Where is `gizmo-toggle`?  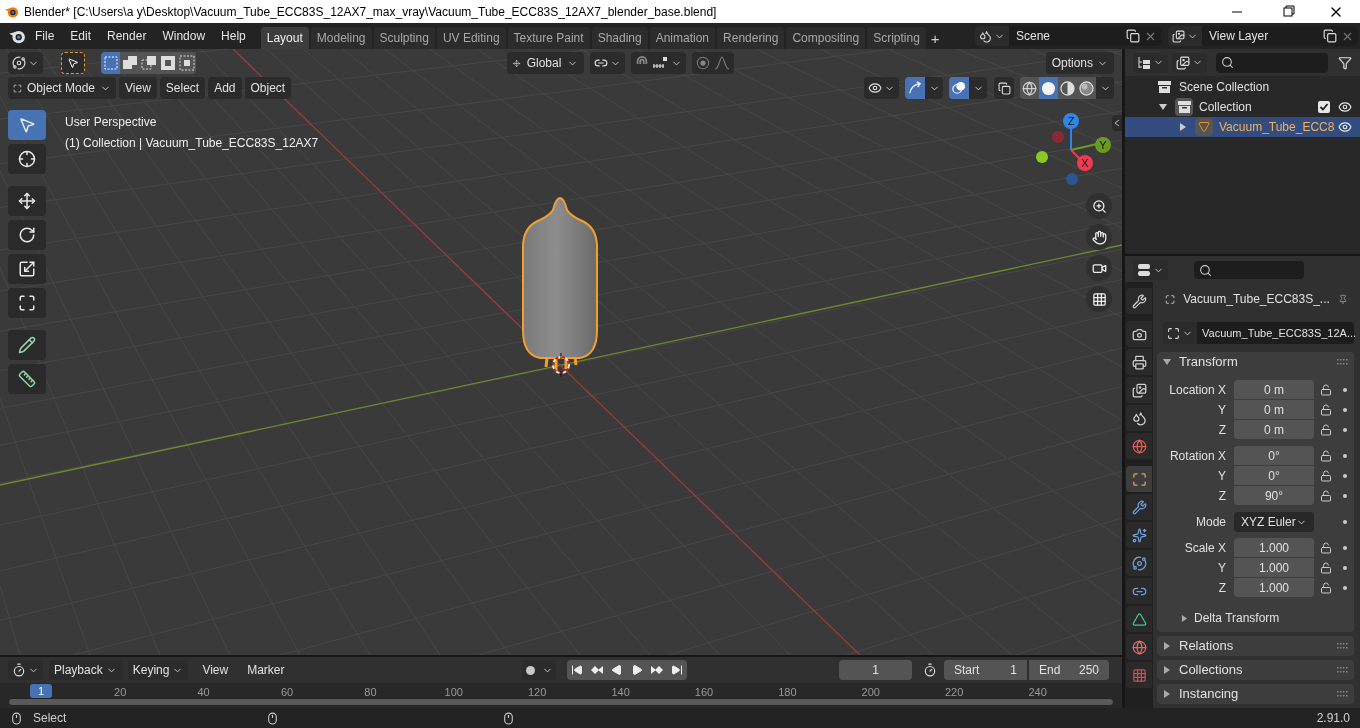 gizmo-toggle is located at coordinates (915, 88).